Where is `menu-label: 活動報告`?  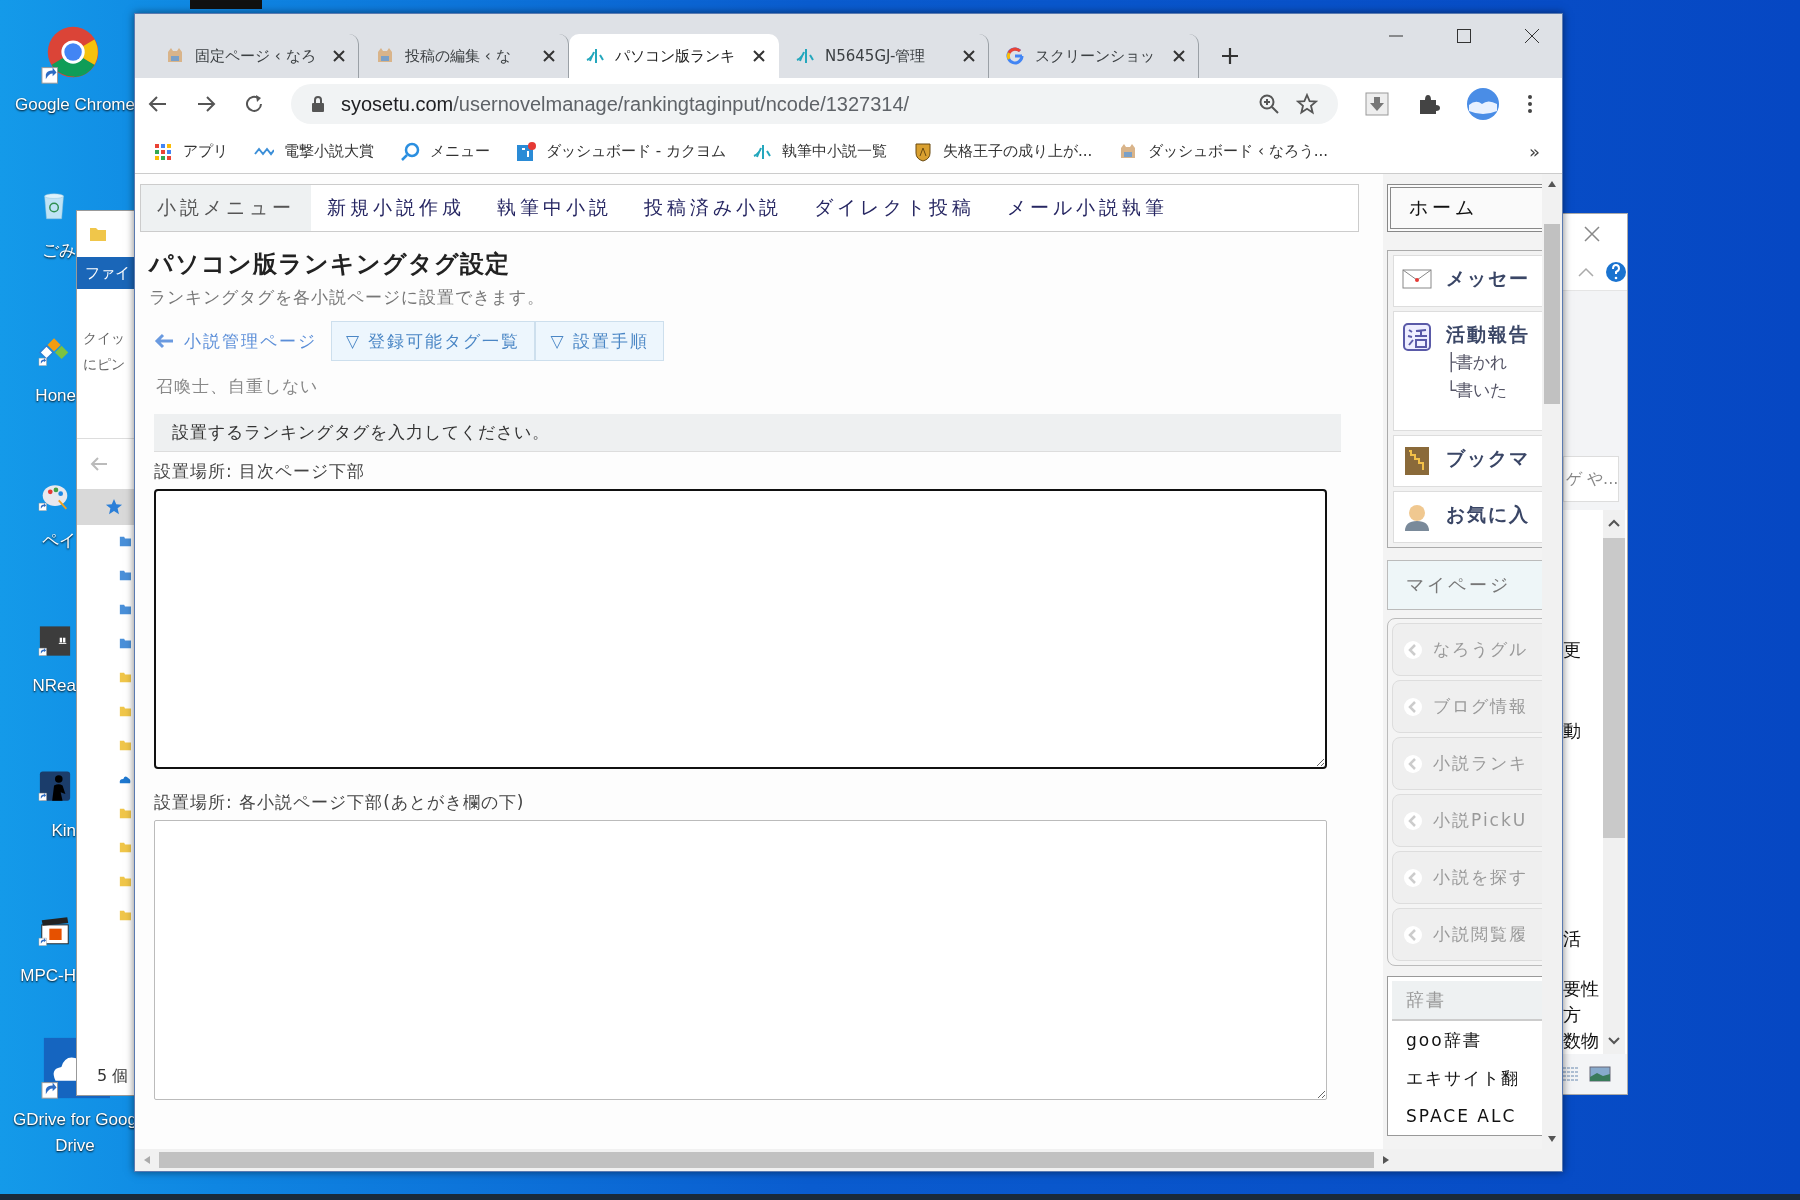
menu-label: 活動報告 is located at coordinates (1488, 334).